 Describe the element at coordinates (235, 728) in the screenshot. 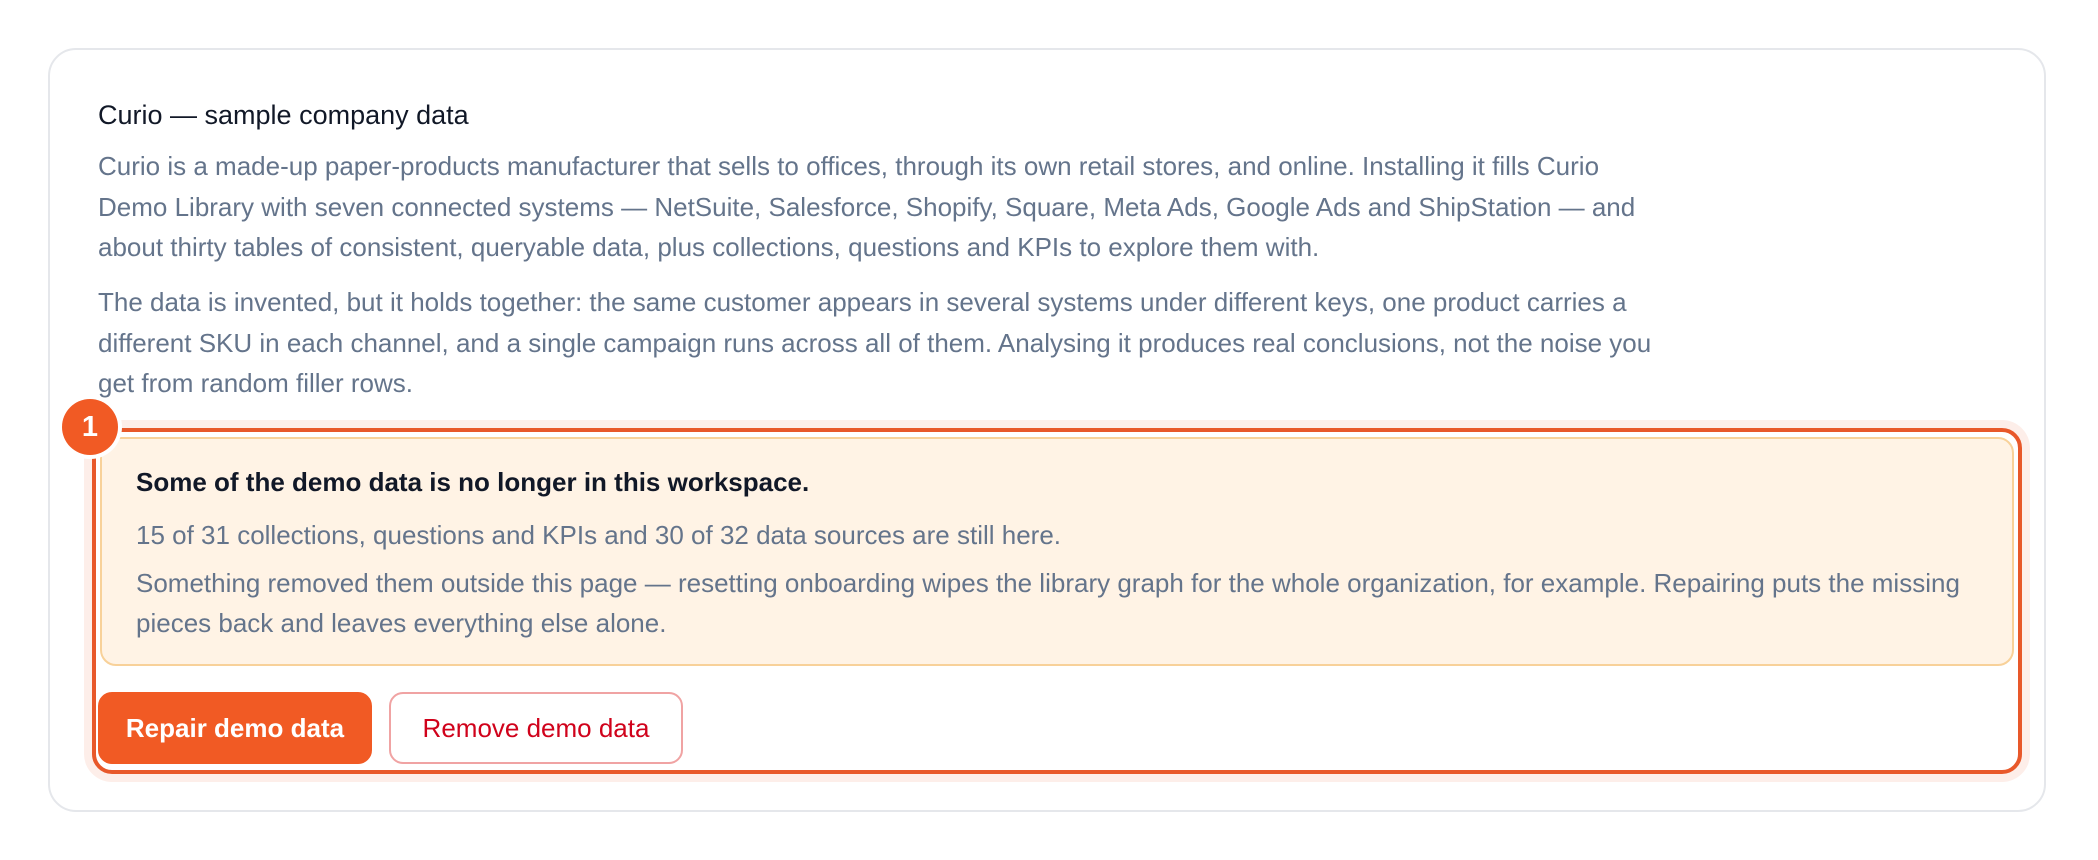

I see `repair-demo-data-button: Repair demo data` at that location.